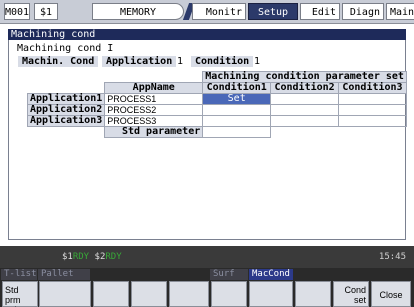 Image resolution: width=414 pixels, height=307 pixels. I want to click on tab-edit: Edit, so click(320, 11).